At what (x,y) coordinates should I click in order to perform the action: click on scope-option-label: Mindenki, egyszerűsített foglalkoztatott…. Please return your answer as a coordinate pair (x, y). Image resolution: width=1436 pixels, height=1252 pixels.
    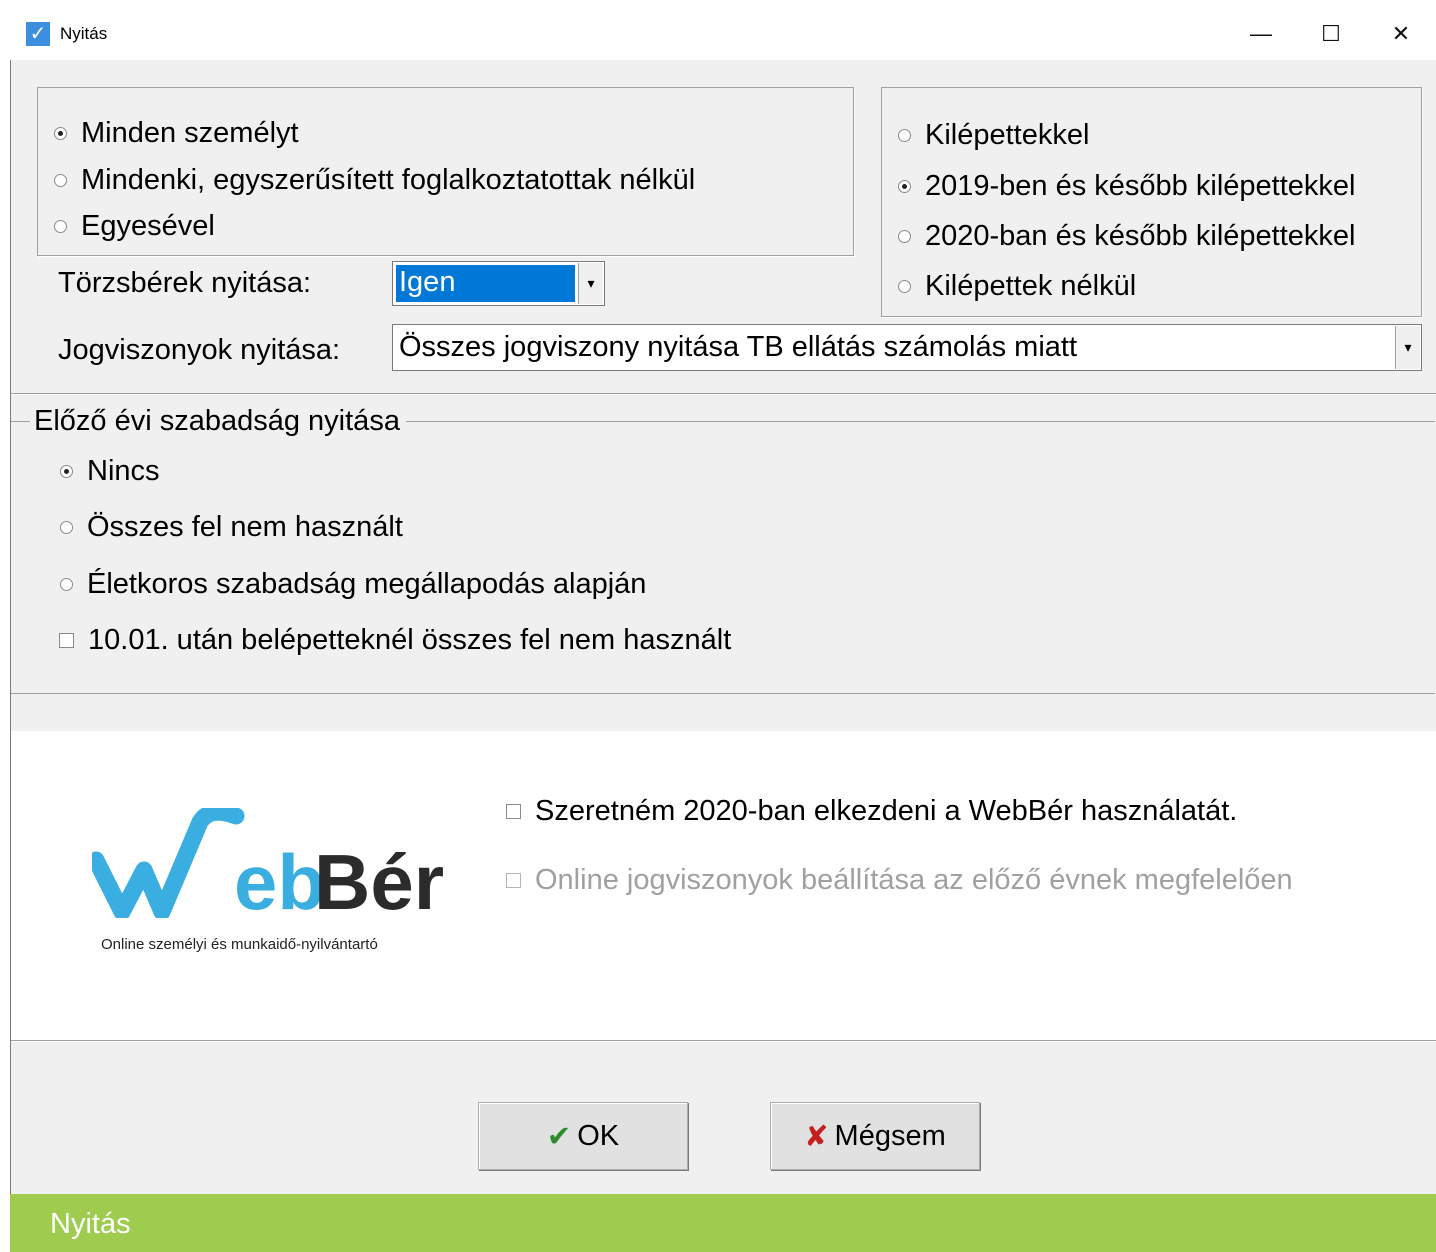
    Looking at the image, I should click on (388, 179).